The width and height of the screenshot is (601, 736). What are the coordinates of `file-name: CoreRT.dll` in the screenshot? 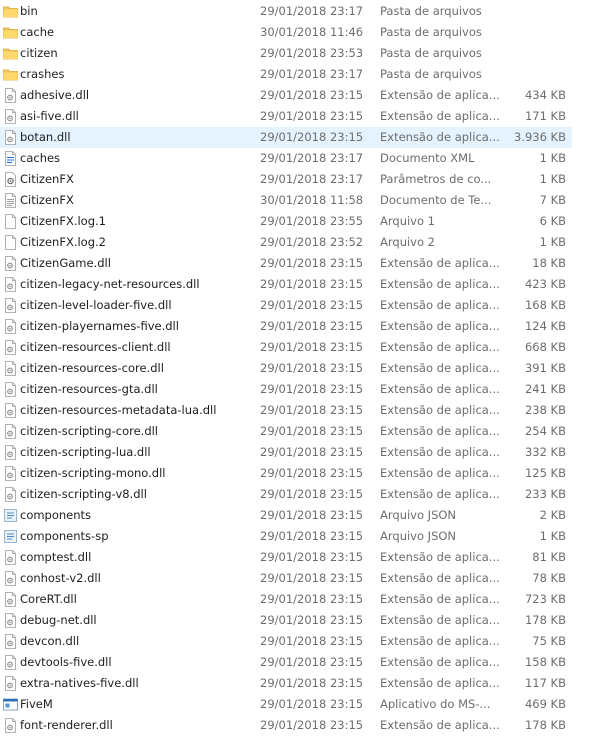 It's located at (48, 599).